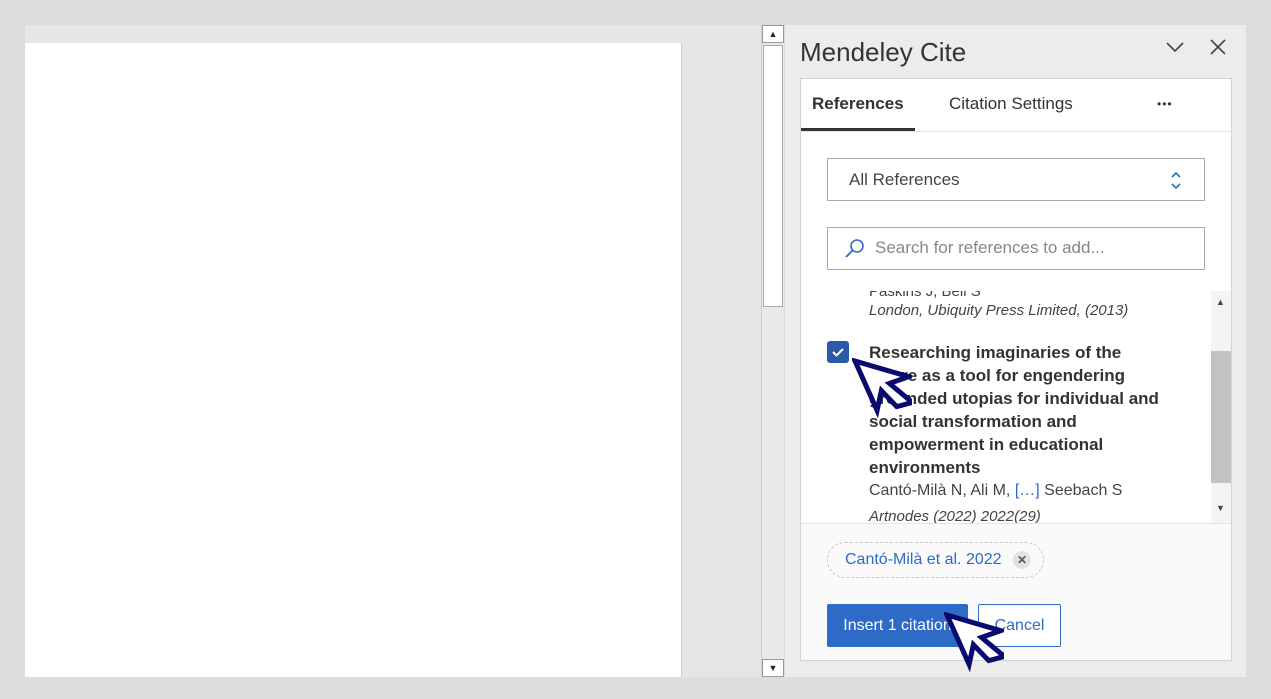  I want to click on insert-citation-button: Insert 1 citation, so click(897, 625).